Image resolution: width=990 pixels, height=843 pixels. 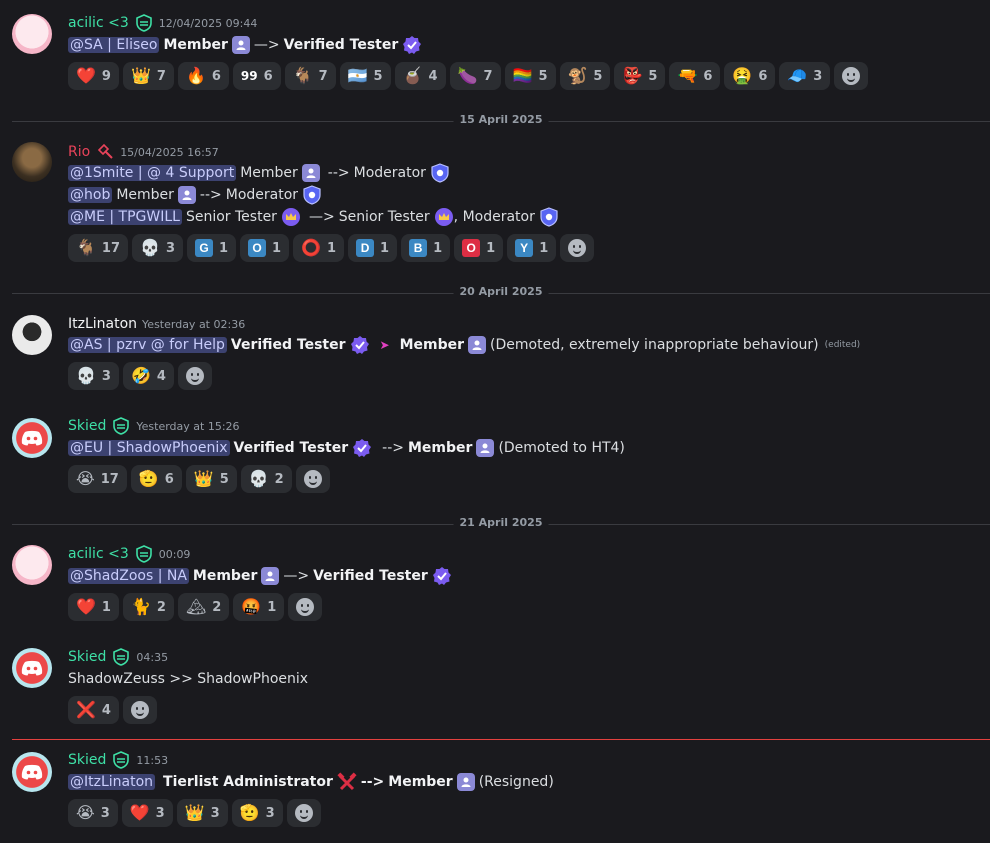 What do you see at coordinates (357, 75) in the screenshot?
I see `reaction-emoji: 🇦🇷` at bounding box center [357, 75].